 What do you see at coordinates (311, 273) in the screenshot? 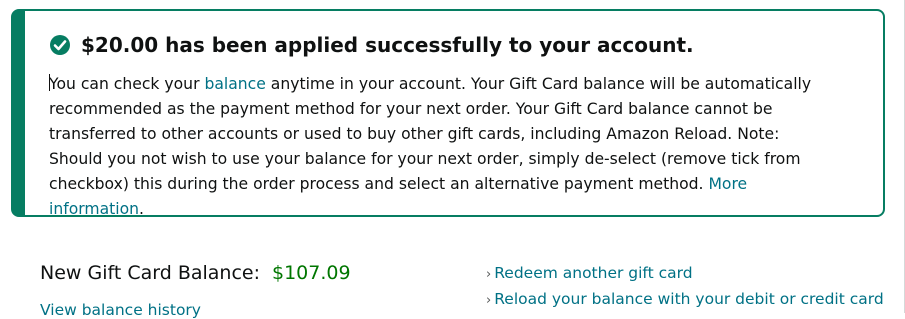
I see `balance-amount: $107.09` at bounding box center [311, 273].